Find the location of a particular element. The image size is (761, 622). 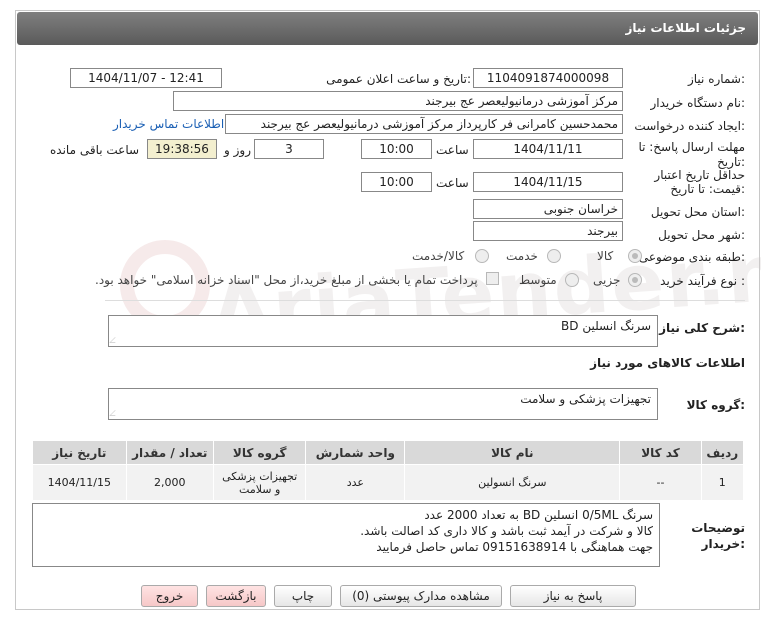

remaining-time-field: 19:38:56 is located at coordinates (182, 149).